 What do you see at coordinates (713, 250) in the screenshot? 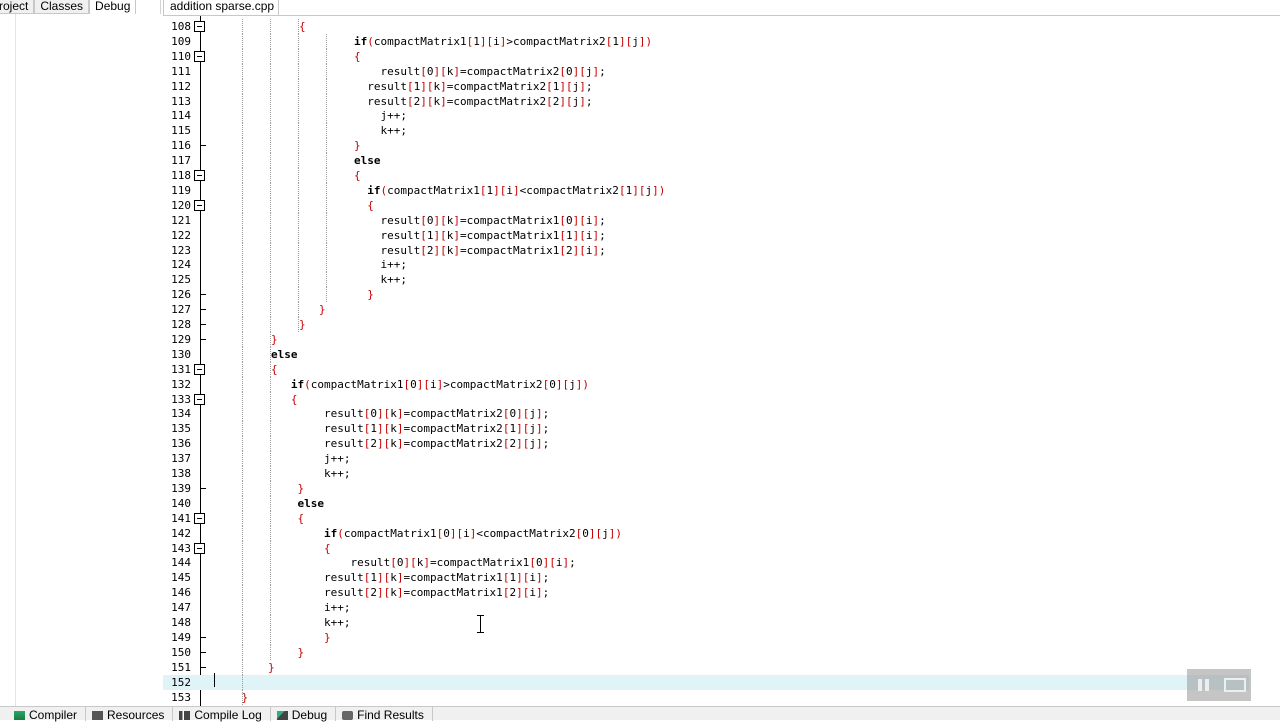
I see `code-line-123: 123 result[2][k]=compactMatrix1[2][i];` at bounding box center [713, 250].